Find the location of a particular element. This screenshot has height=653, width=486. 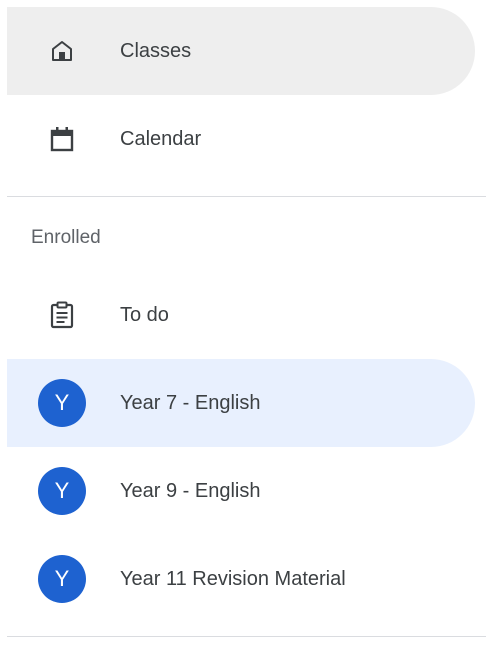

sidebar-item-todo: To do is located at coordinates (241, 315).